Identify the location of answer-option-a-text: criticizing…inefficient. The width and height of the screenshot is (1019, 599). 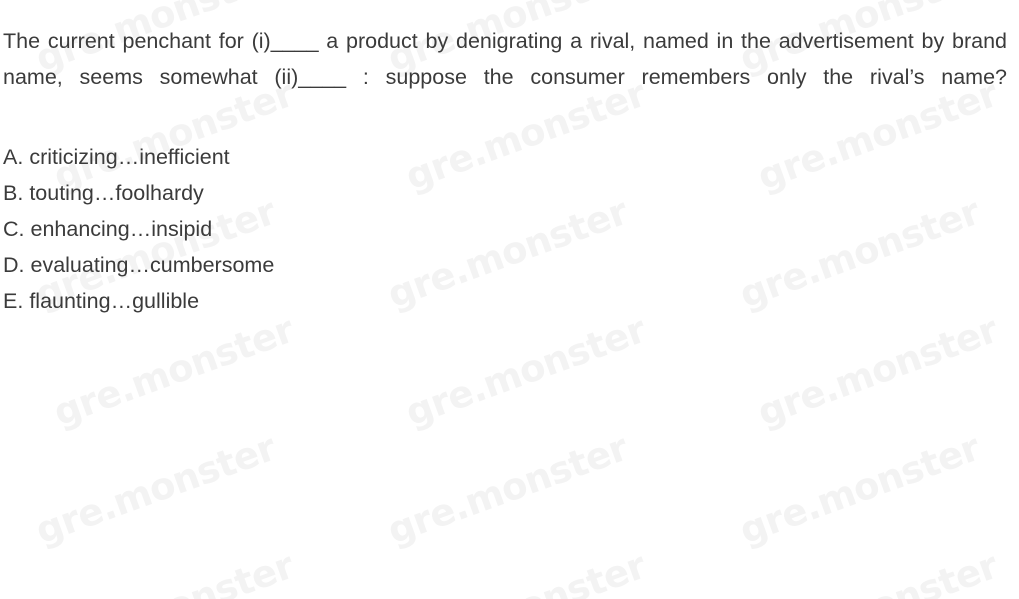
(129, 157).